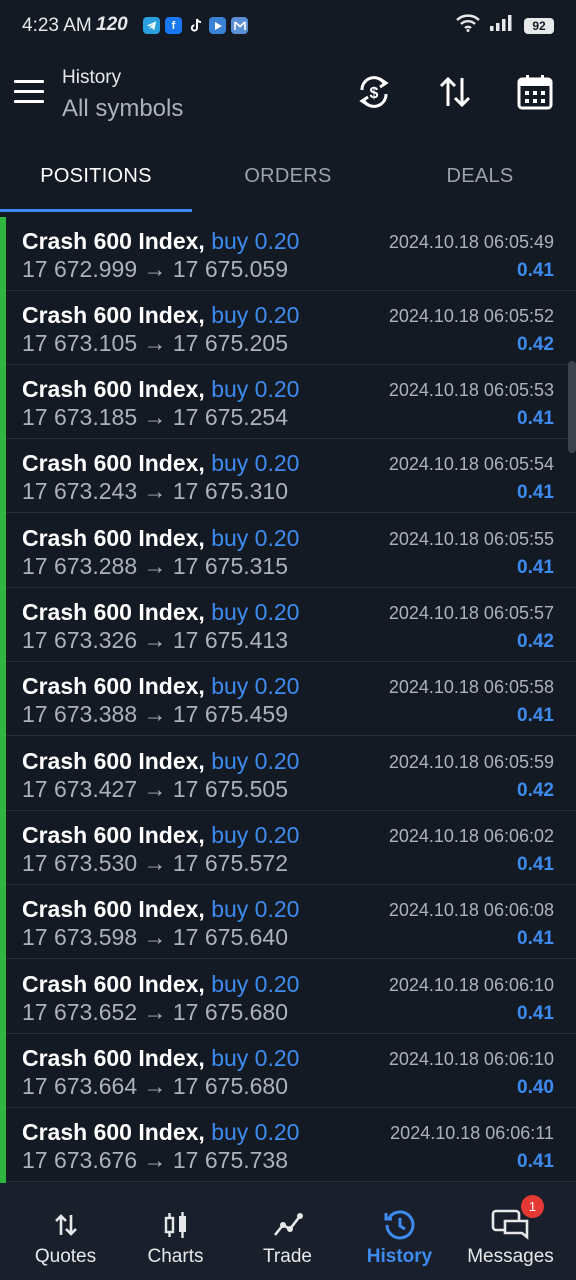  I want to click on nav-label: Quotes, so click(65, 1256).